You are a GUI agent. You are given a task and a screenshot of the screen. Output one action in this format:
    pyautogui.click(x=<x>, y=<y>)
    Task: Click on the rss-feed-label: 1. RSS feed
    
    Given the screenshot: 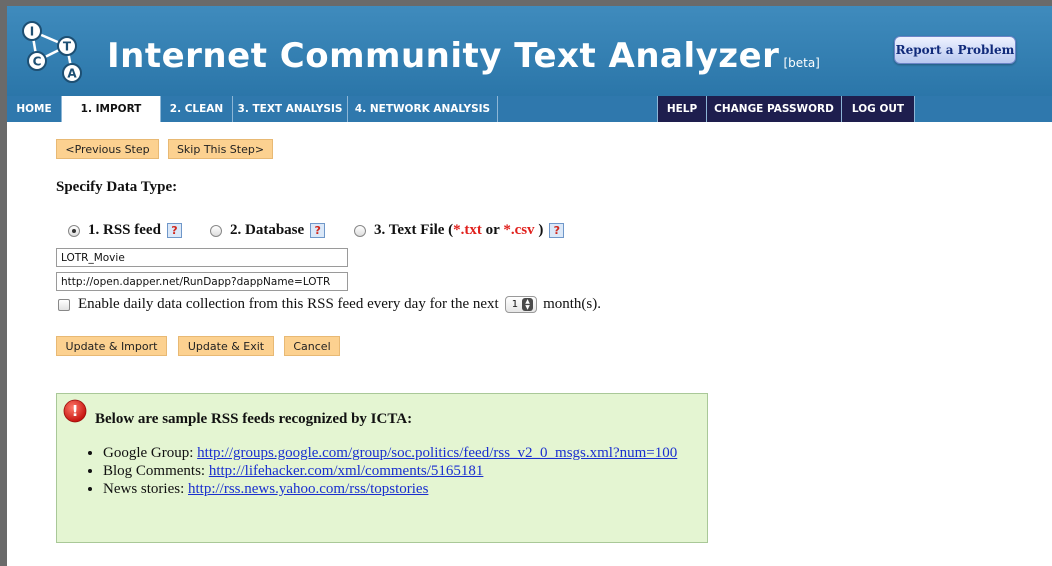 What is the action you would take?
    pyautogui.click(x=124, y=230)
    